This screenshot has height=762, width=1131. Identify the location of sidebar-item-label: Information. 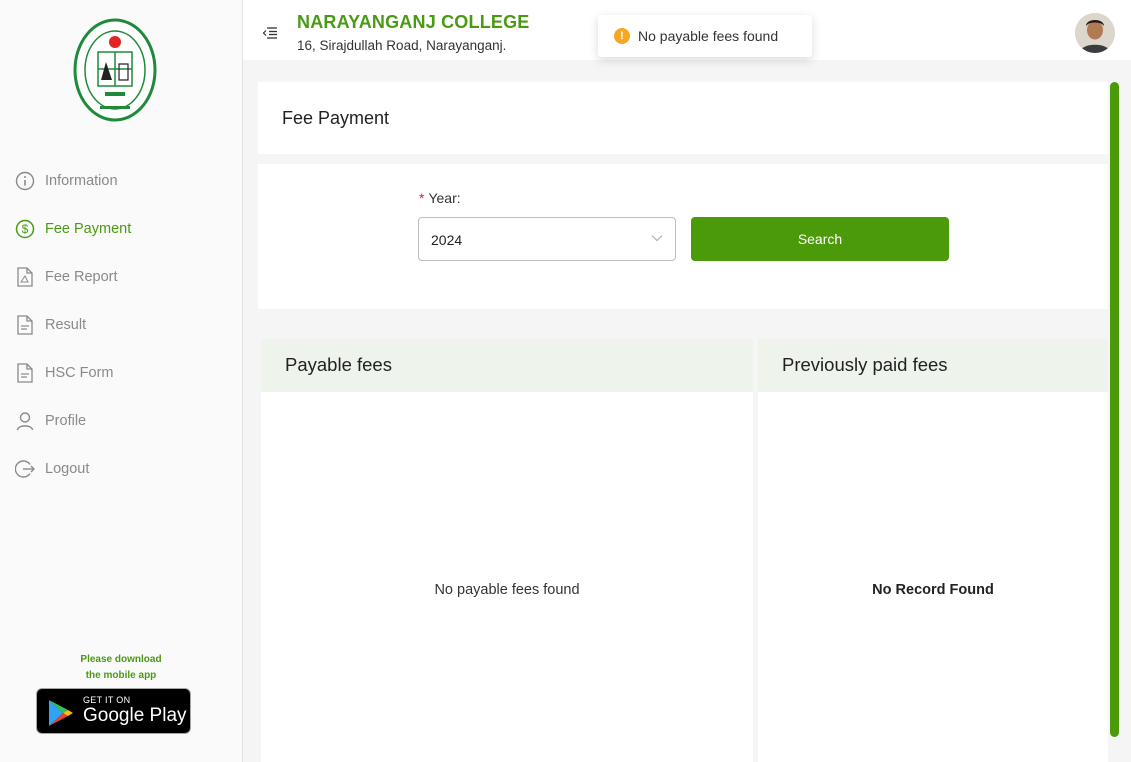
(81, 181).